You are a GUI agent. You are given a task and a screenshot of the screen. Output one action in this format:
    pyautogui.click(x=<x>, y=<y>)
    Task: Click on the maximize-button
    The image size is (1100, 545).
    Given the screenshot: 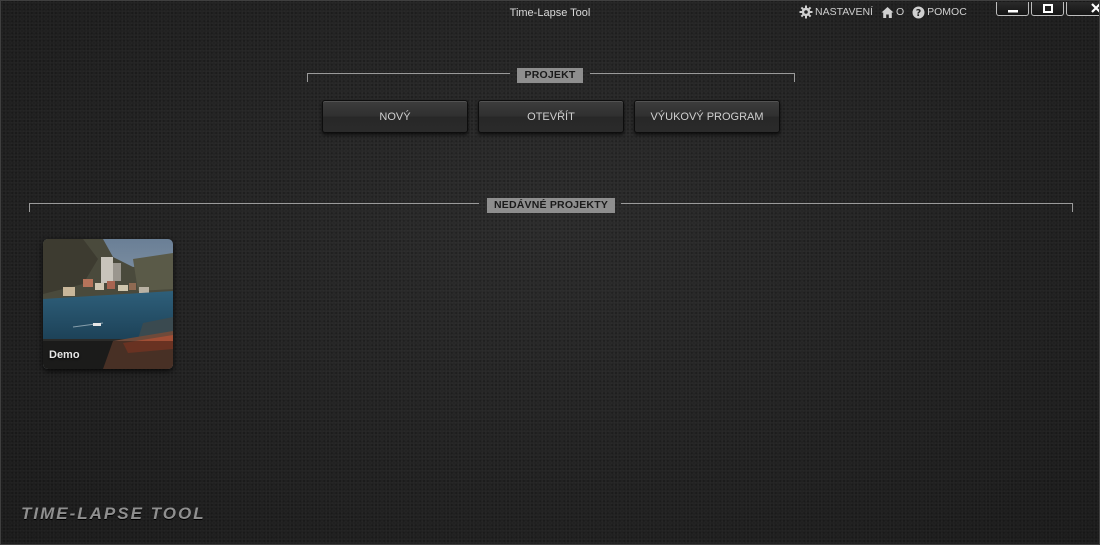 What is the action you would take?
    pyautogui.click(x=1047, y=9)
    